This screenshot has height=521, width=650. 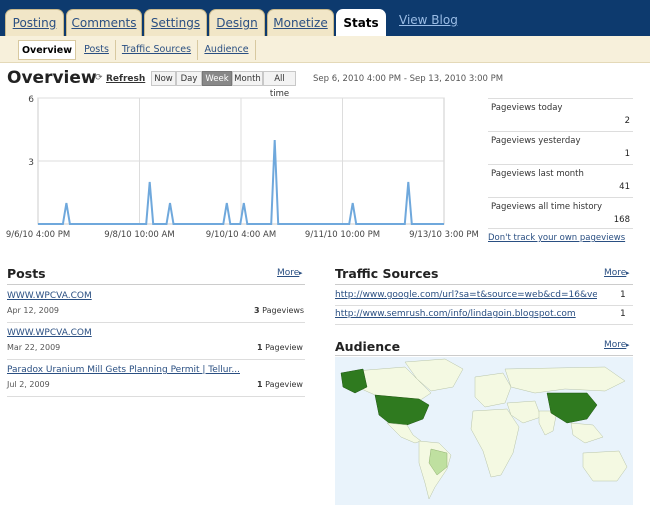 What do you see at coordinates (627, 121) in the screenshot?
I see `stat-value: 2` at bounding box center [627, 121].